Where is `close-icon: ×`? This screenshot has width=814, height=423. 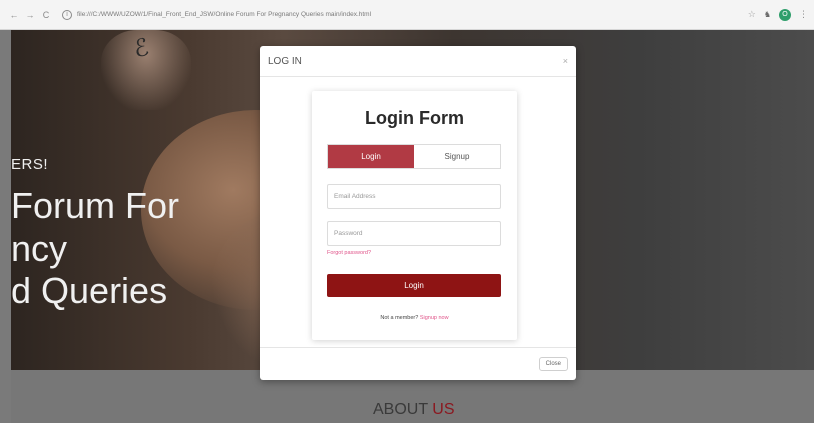 close-icon: × is located at coordinates (565, 61).